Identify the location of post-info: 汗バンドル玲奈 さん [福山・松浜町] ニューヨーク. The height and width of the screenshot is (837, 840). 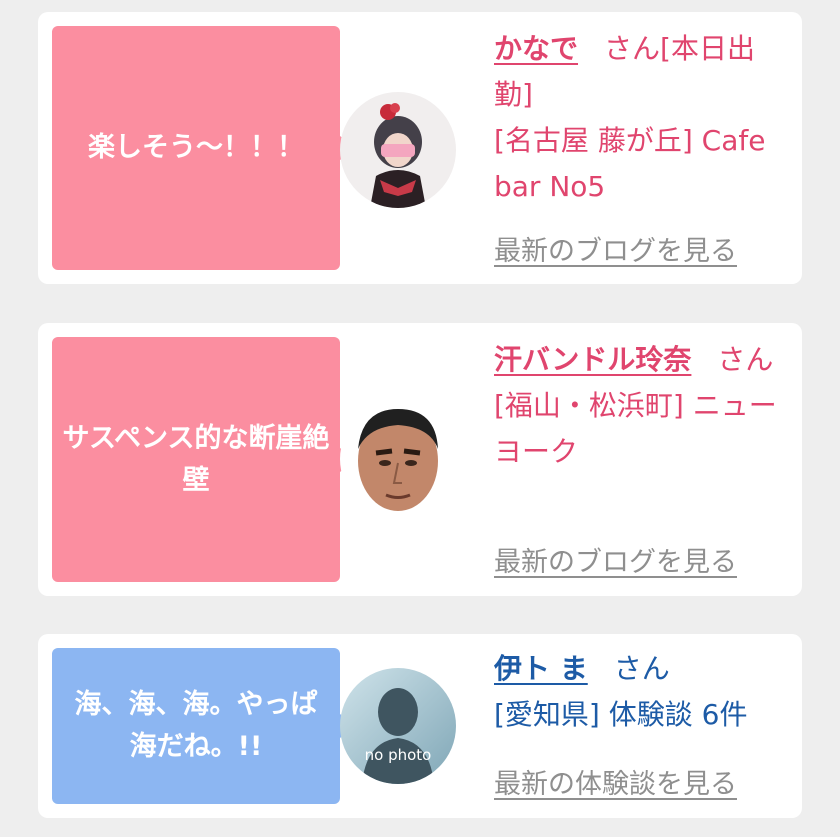
(639, 406).